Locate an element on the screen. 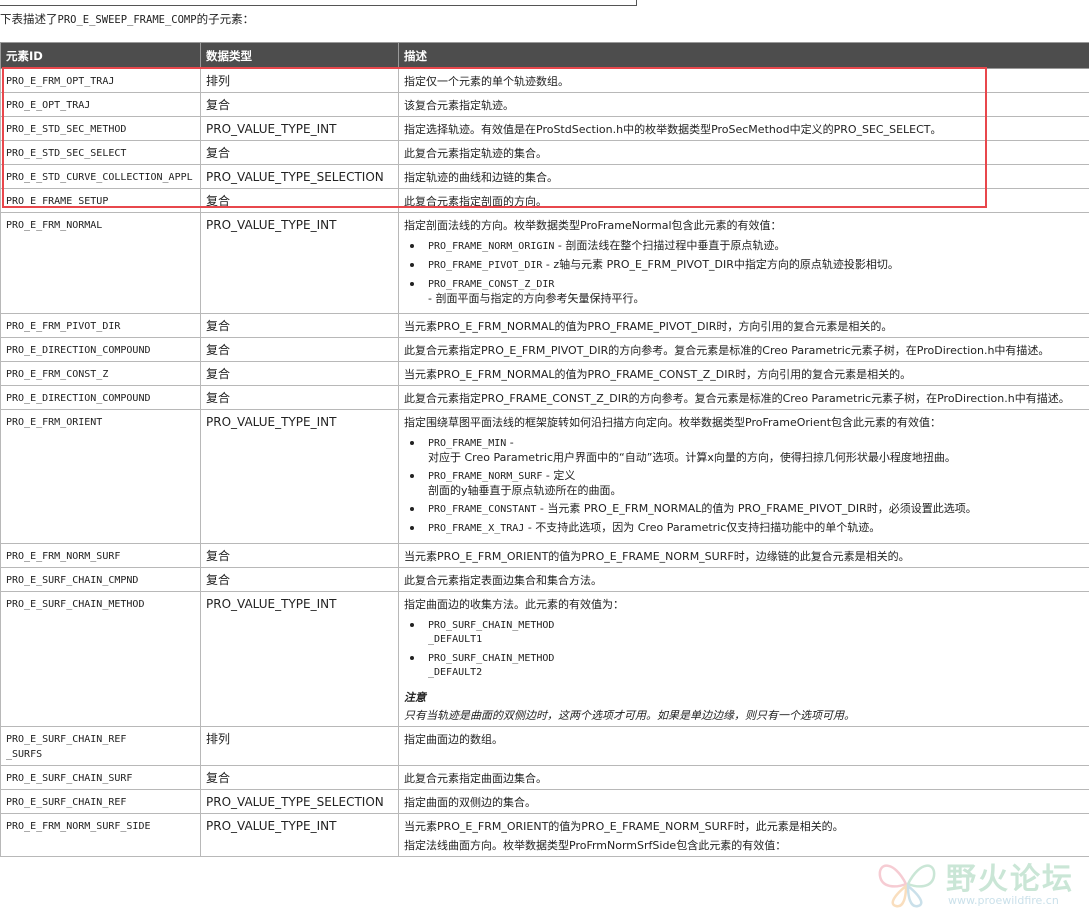 The image size is (1089, 920). cell-element-id: PRO_E_FRM_CONST_Z is located at coordinates (100, 373).